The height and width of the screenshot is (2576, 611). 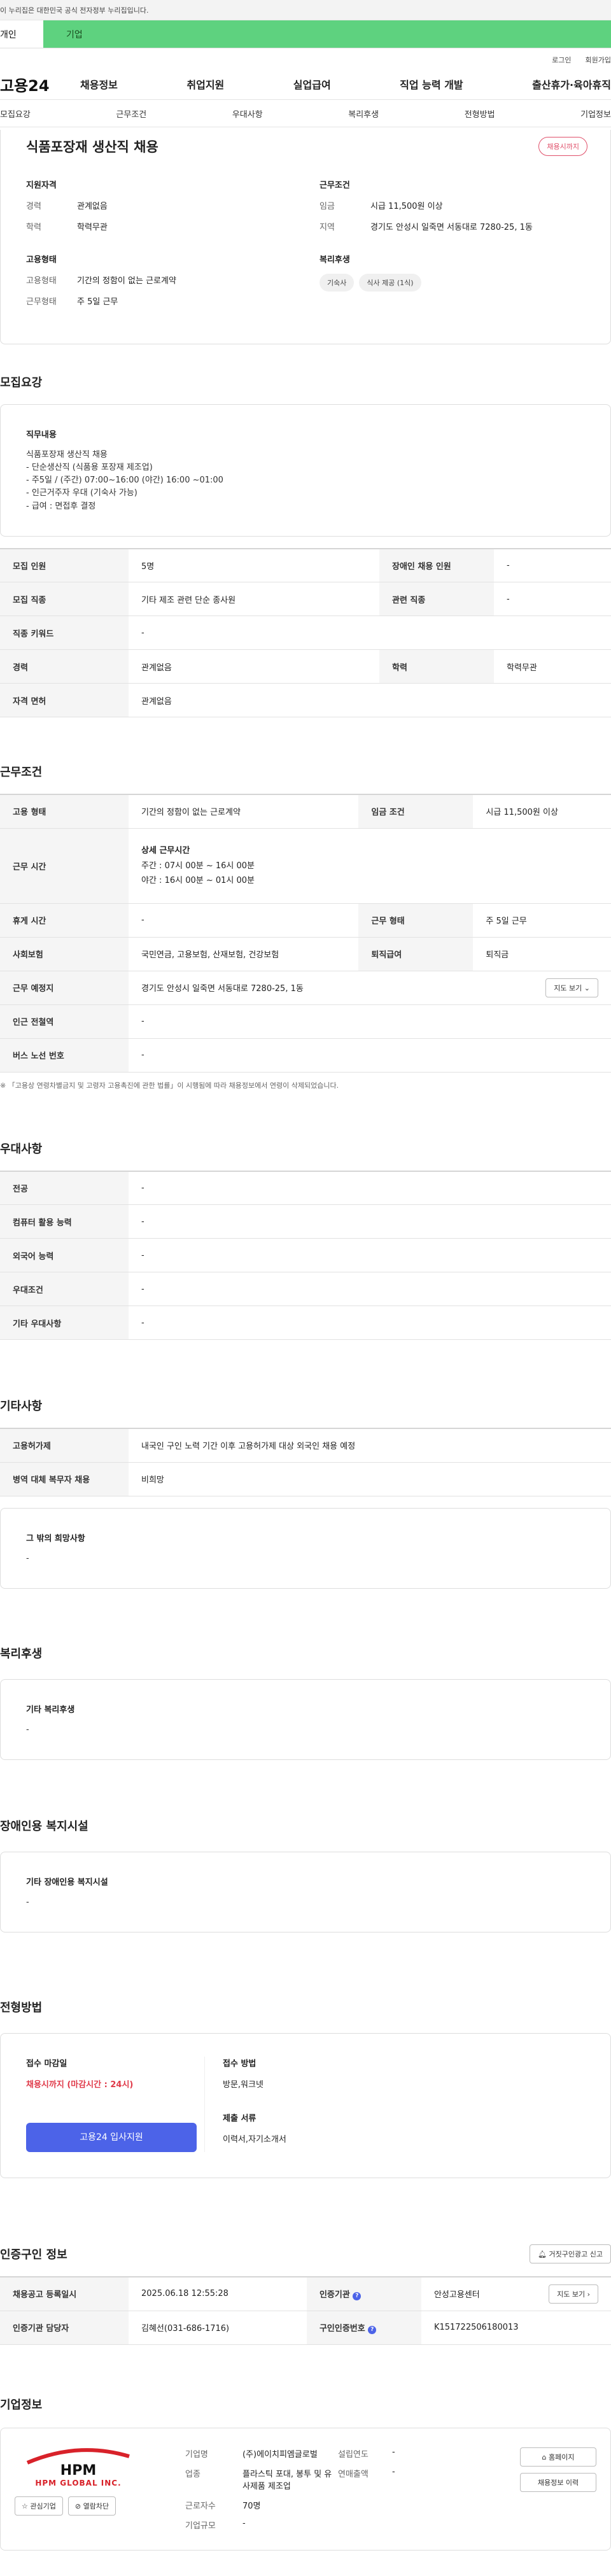 I want to click on summary-value: 경기도 안성시 일죽면 서동대로 7280-25, 1동, so click(x=451, y=228).